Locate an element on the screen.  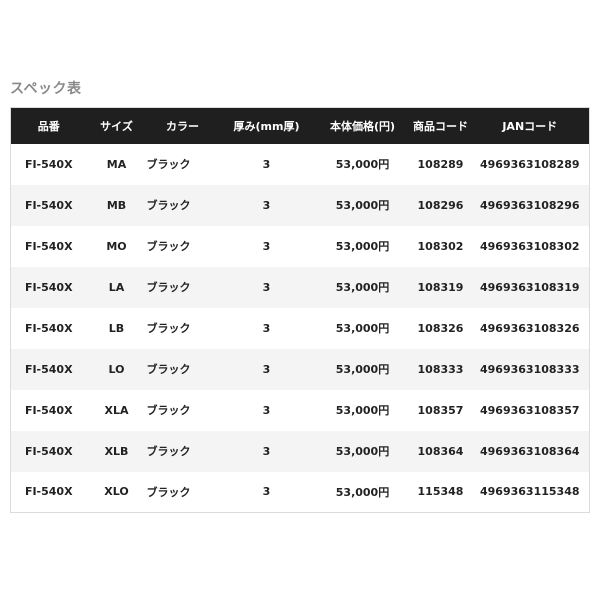
cell-product-code: 108289 is located at coordinates (440, 164).